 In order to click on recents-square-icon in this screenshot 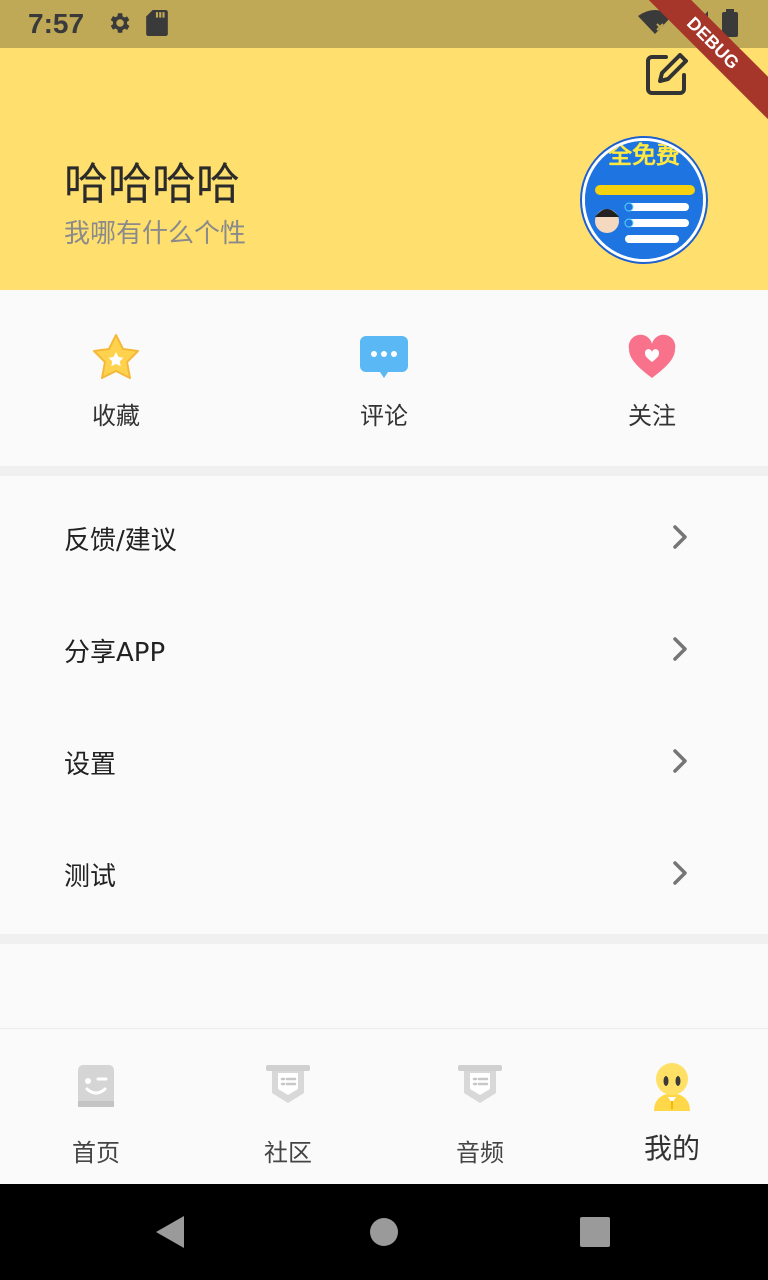, I will do `click(595, 1232)`.